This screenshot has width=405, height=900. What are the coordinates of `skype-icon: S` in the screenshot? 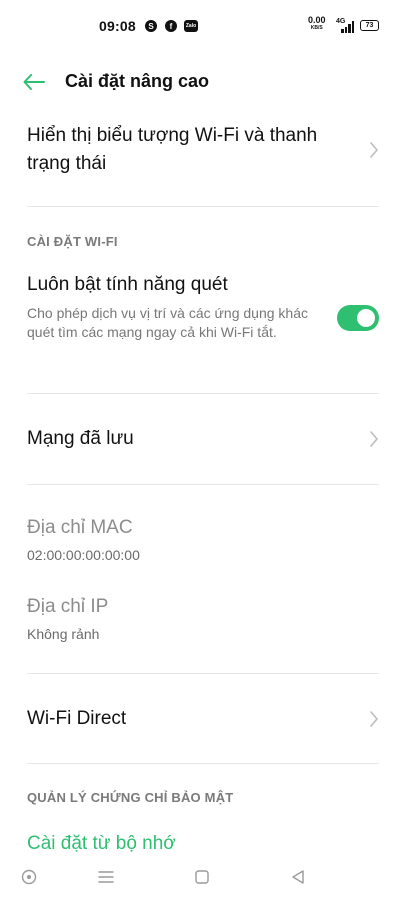 It's located at (151, 26).